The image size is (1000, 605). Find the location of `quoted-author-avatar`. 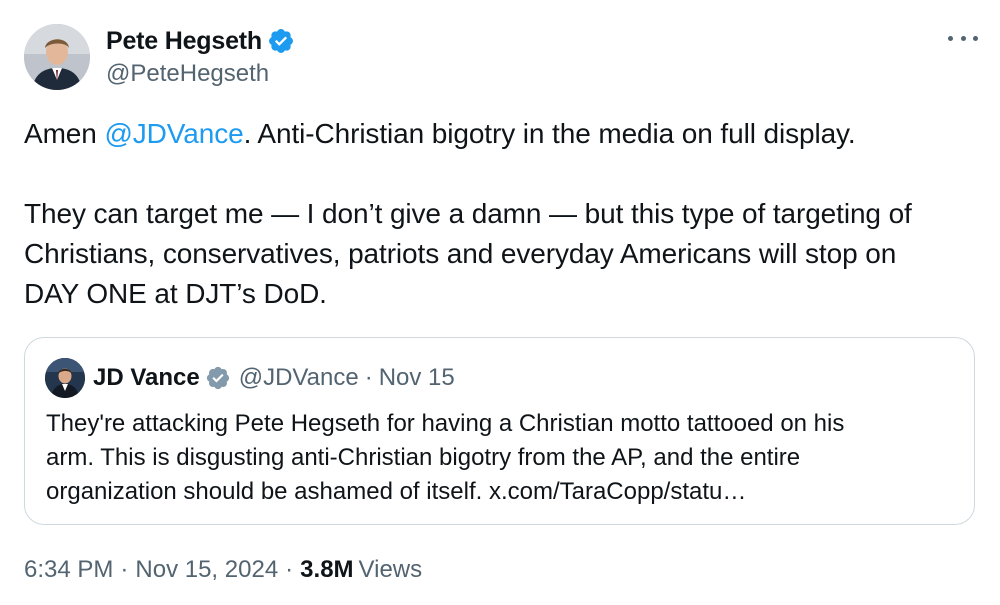

quoted-author-avatar is located at coordinates (65, 378).